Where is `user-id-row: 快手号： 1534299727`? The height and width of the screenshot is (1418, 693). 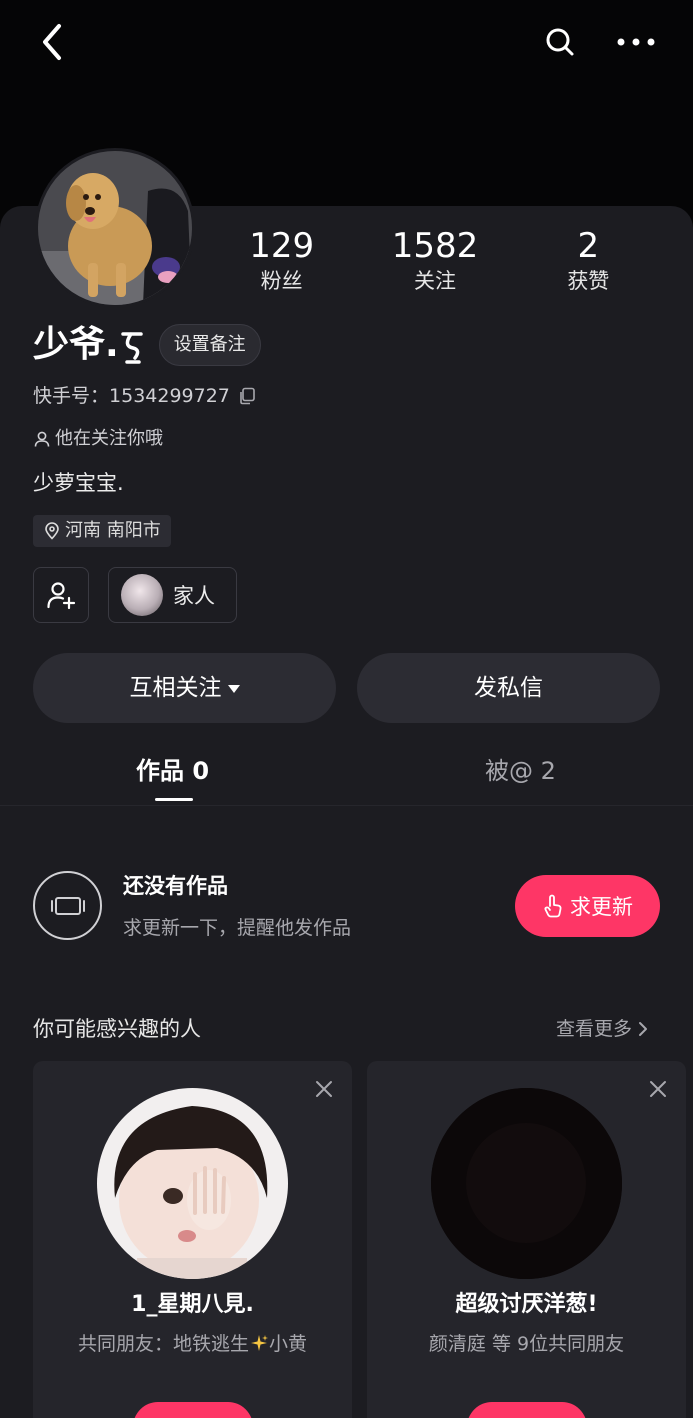 user-id-row: 快手号： 1534299727 is located at coordinates (144, 396).